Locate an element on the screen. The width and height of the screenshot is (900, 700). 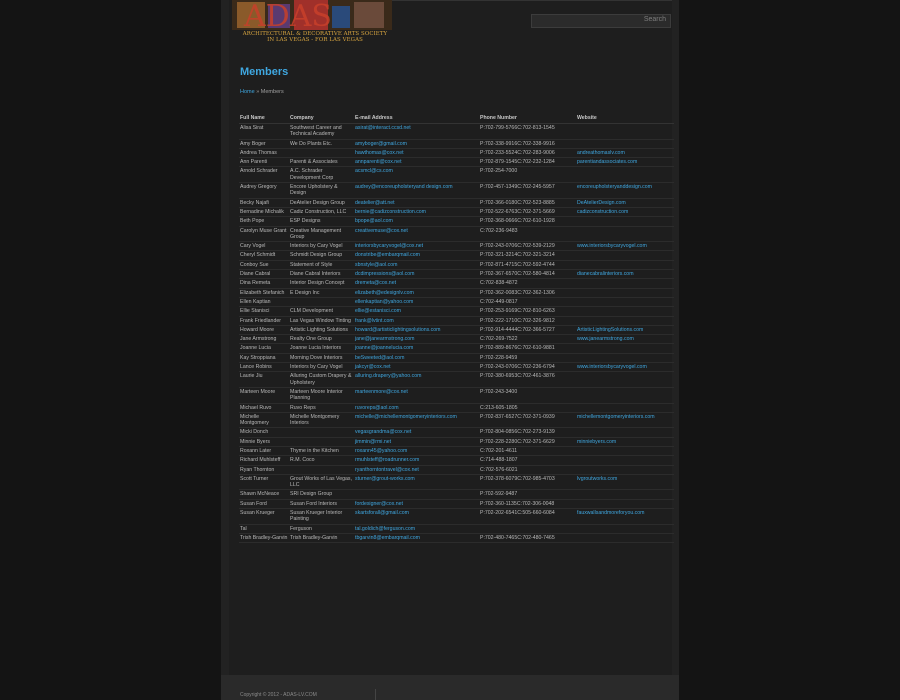
member-name: Roxann Later is located at coordinates (264, 451).